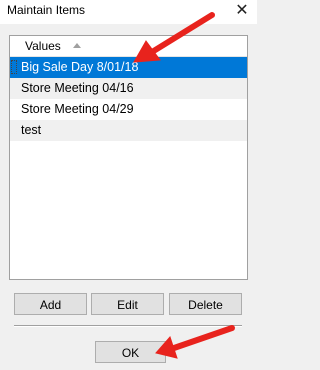 Image resolution: width=320 pixels, height=370 pixels. Describe the element at coordinates (195, 342) in the screenshot. I see `arrow-ok-button` at that location.